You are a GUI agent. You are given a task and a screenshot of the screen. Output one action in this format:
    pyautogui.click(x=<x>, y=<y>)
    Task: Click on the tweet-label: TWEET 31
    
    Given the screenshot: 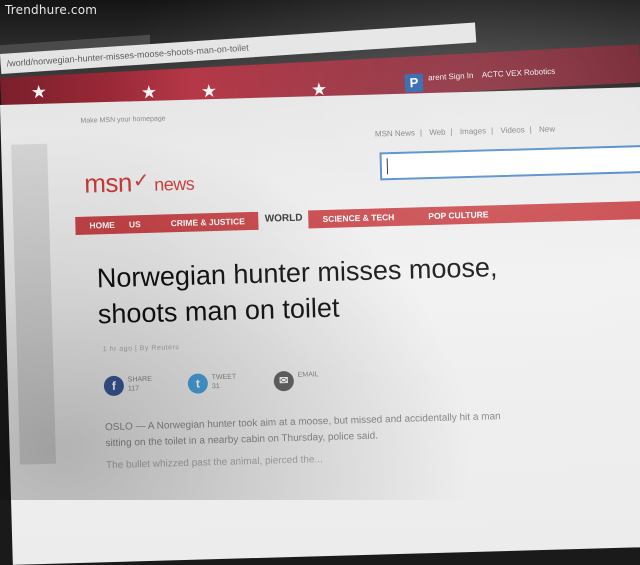 What is the action you would take?
    pyautogui.click(x=224, y=382)
    